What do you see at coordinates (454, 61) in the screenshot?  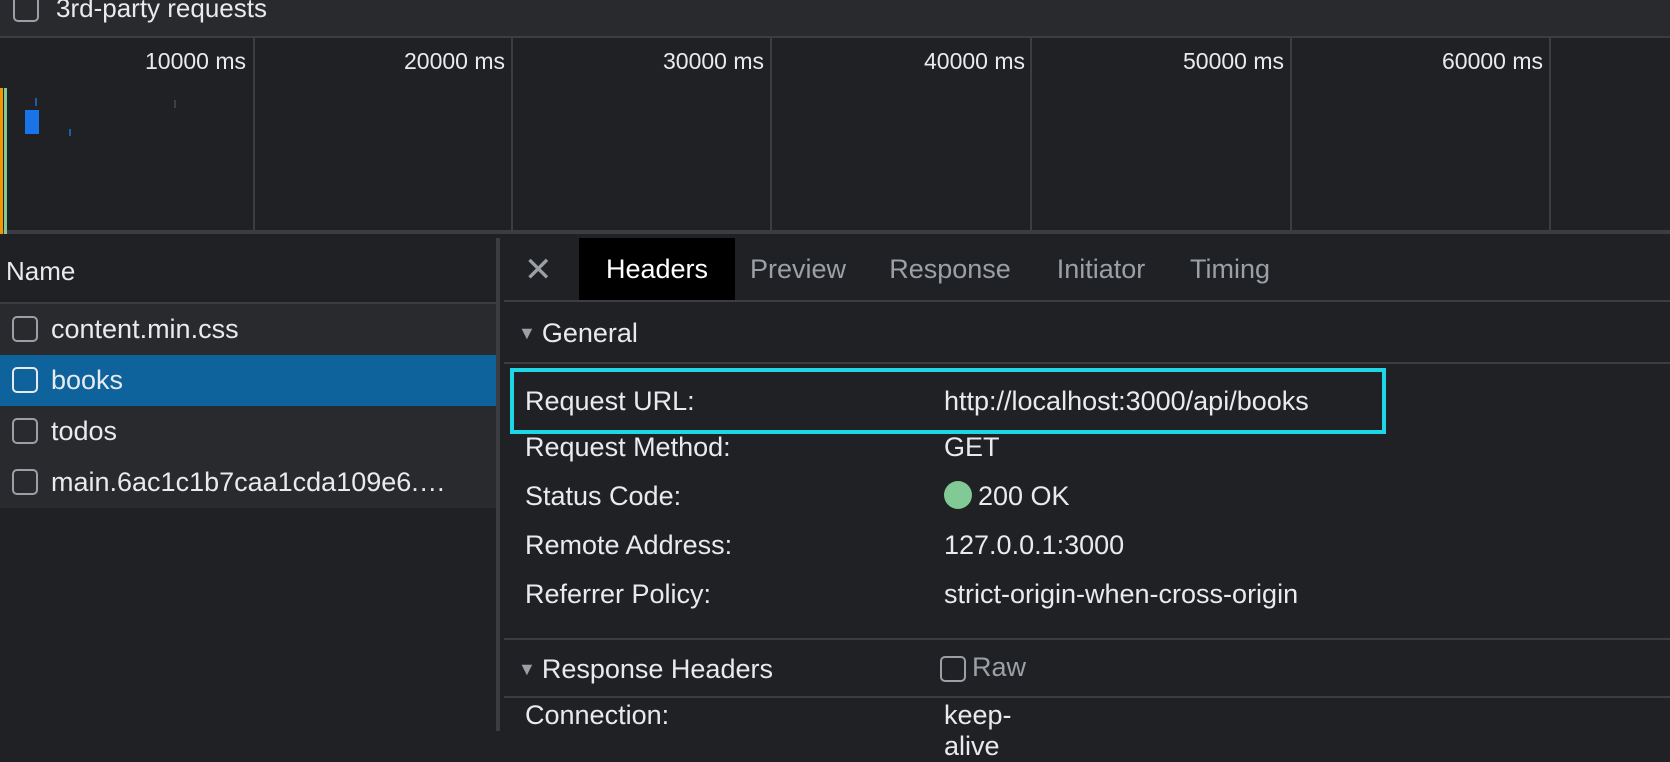 I see `tick-label: 20000 ms` at bounding box center [454, 61].